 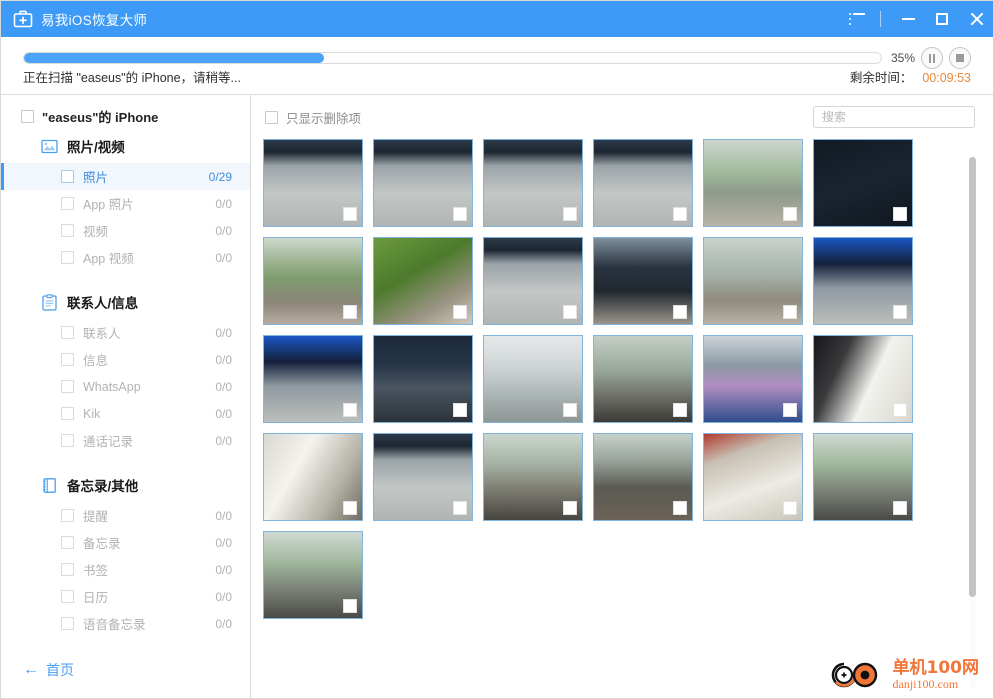 What do you see at coordinates (125, 623) in the screenshot?
I see `sidebar-item-2-4: 语音备忘录 0/0` at bounding box center [125, 623].